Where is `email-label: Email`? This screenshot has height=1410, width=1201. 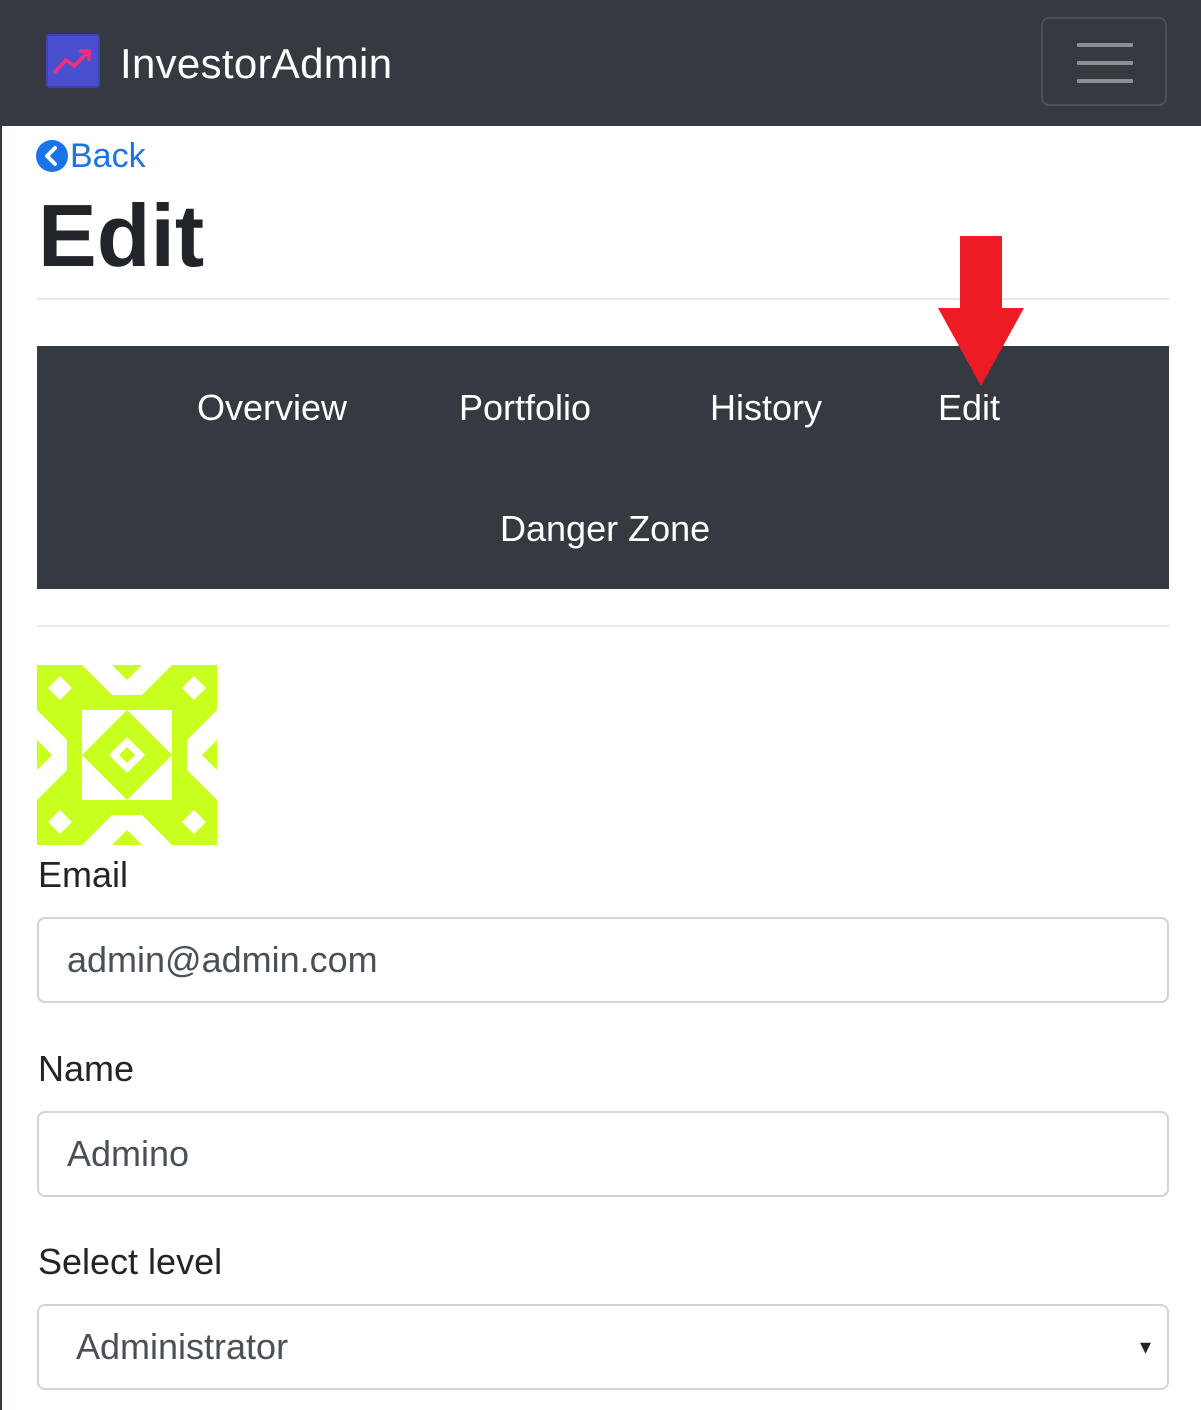
email-label: Email is located at coordinates (83, 874).